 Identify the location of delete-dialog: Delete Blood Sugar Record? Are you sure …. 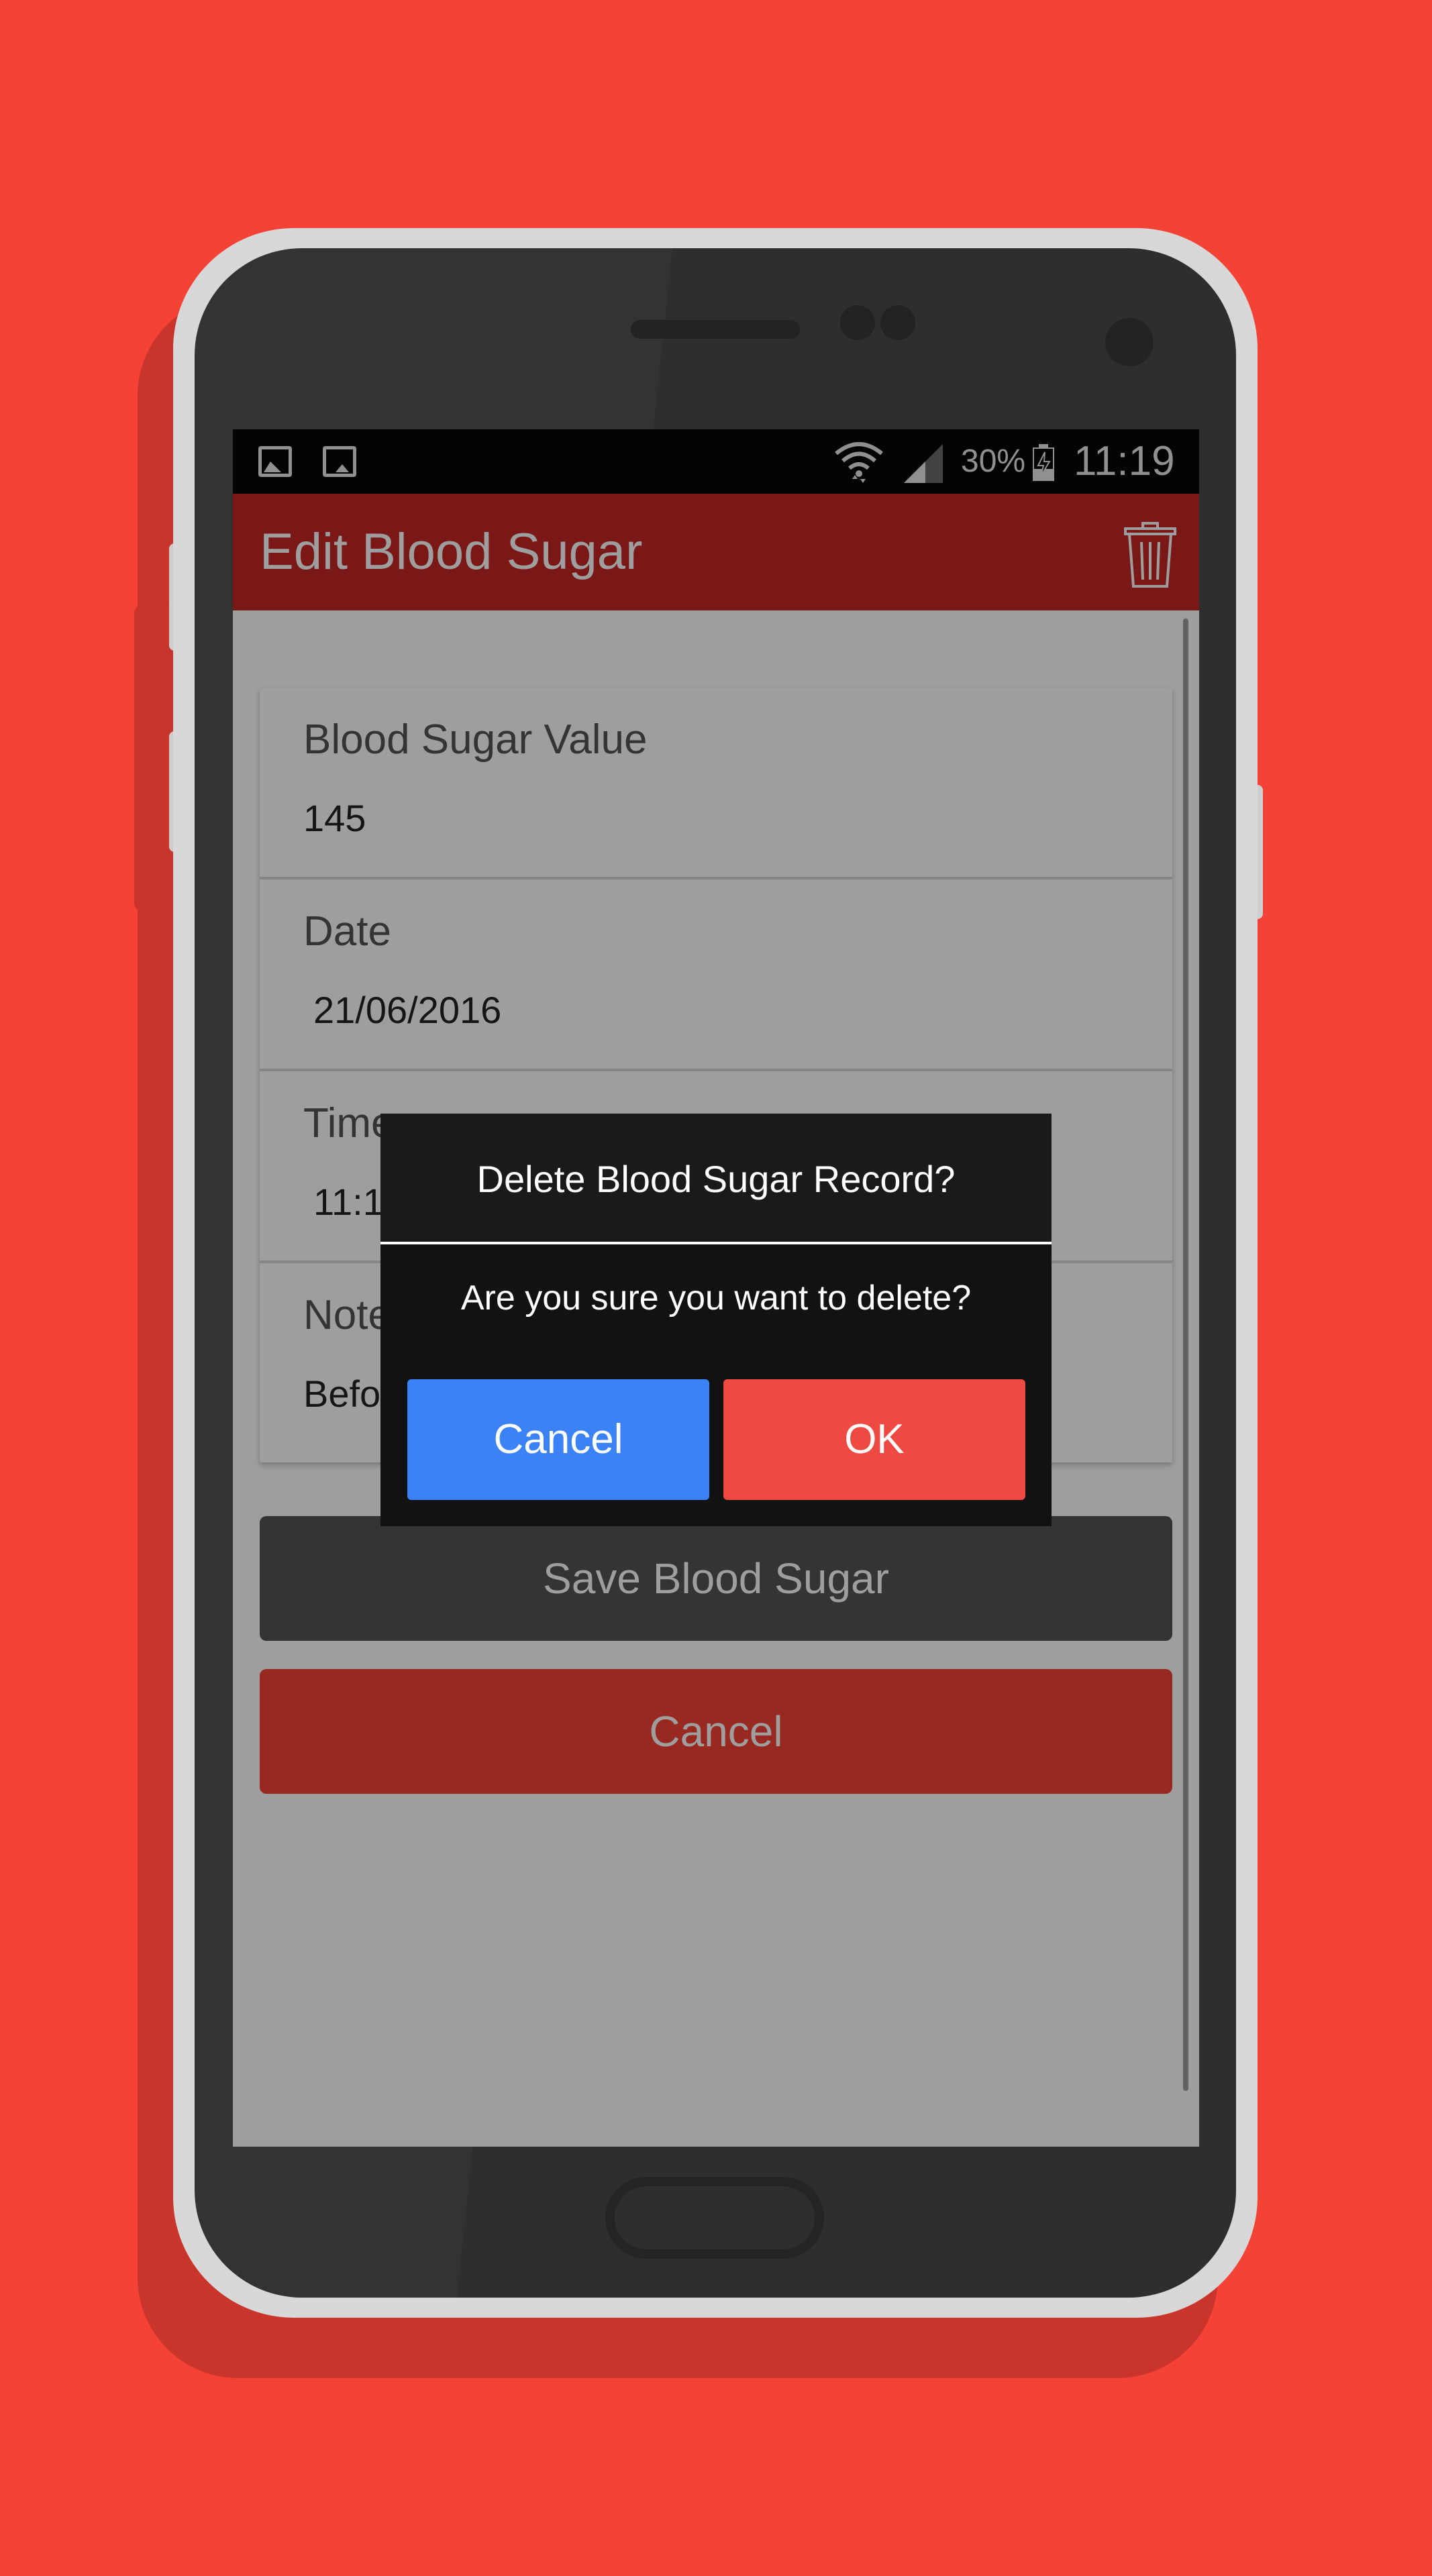
(716, 1320).